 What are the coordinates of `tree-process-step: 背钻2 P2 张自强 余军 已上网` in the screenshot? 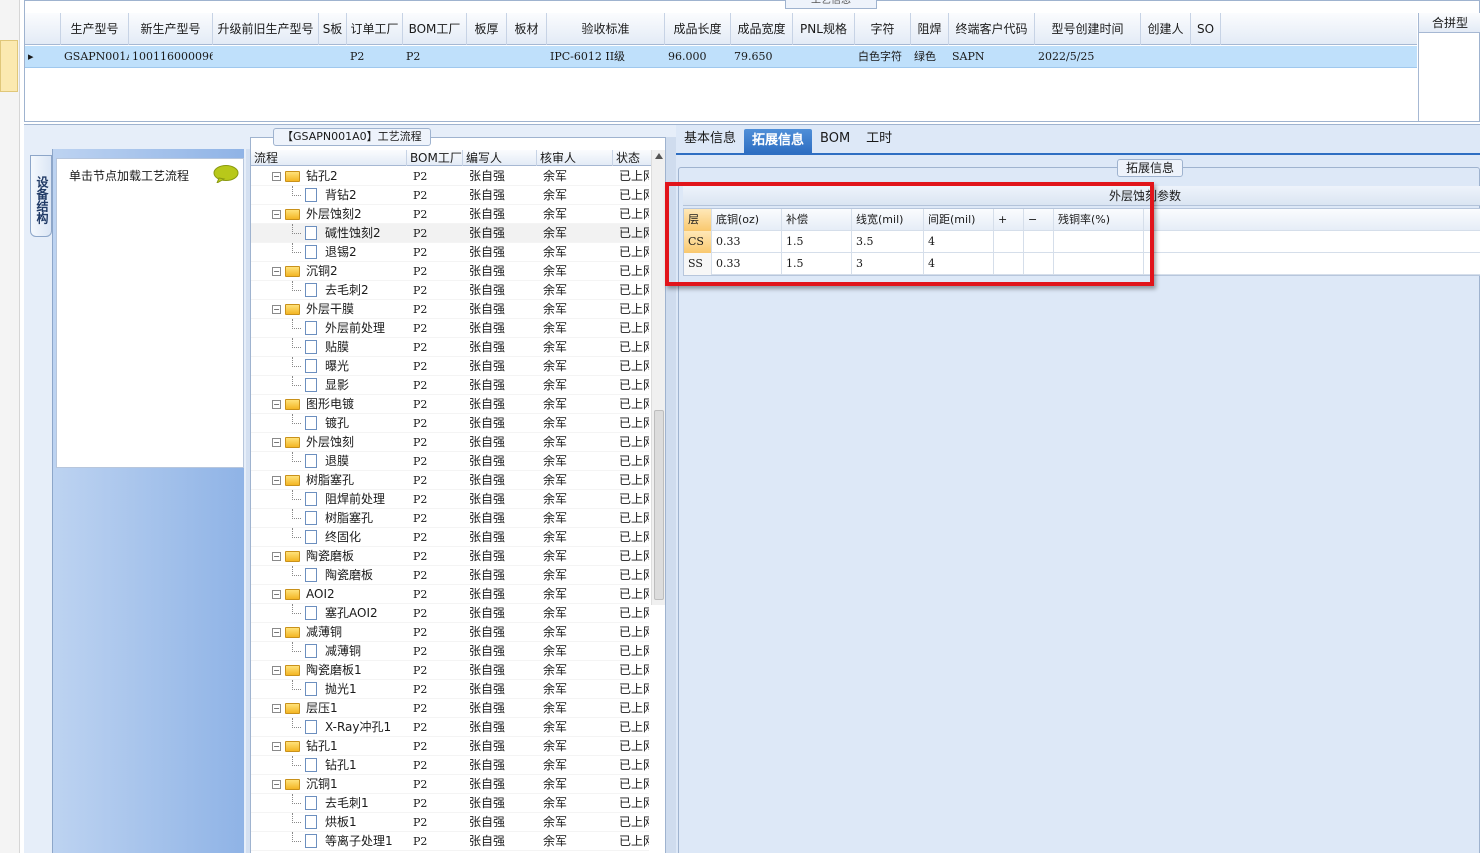 It's located at (450, 195).